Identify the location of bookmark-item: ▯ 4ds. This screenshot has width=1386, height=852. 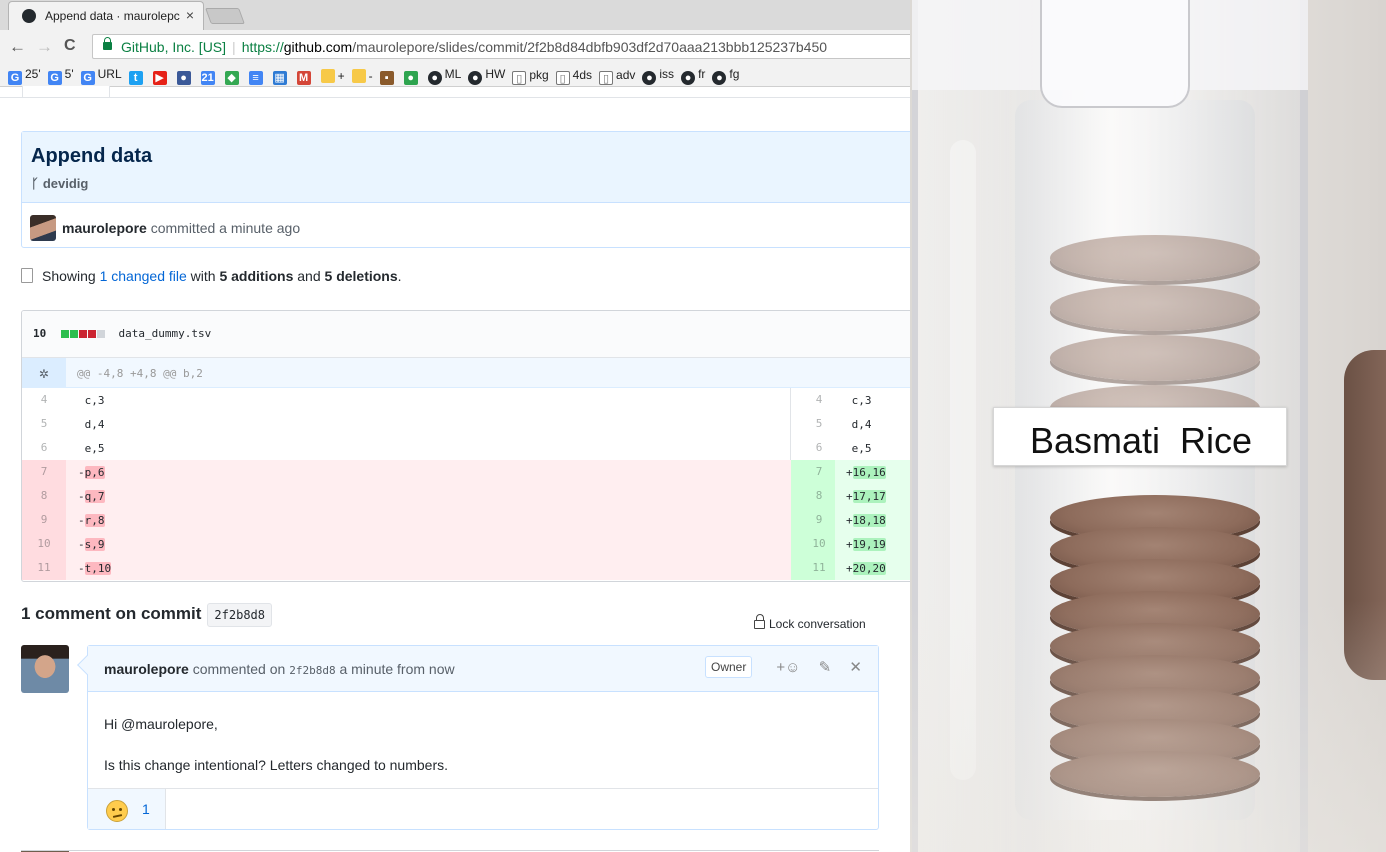
(573, 76).